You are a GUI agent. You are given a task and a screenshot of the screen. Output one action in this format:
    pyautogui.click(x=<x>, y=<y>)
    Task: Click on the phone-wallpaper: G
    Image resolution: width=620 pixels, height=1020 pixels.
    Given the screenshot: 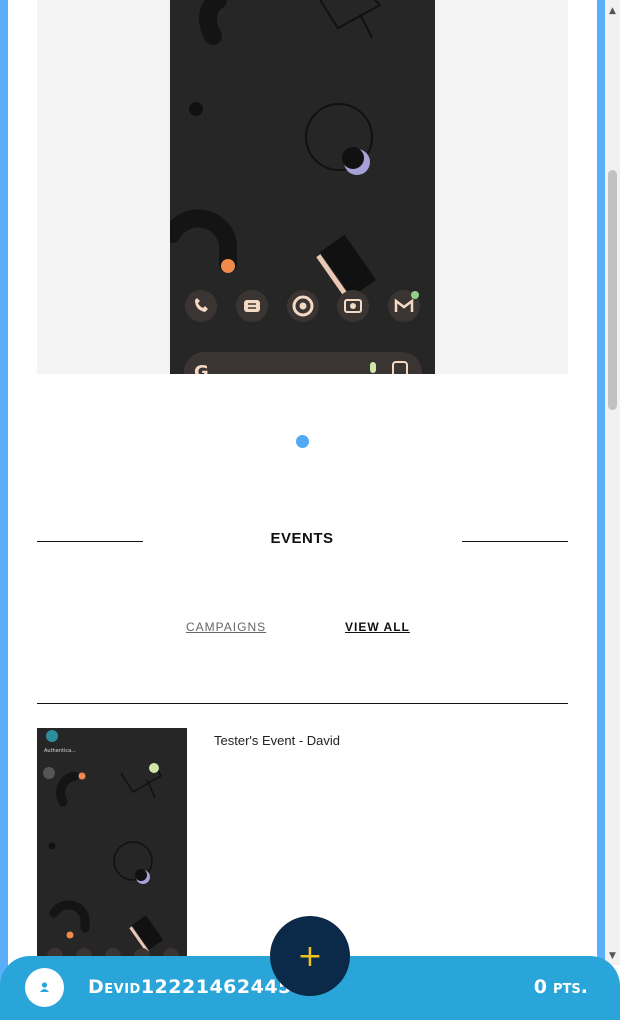 What is the action you would take?
    pyautogui.click(x=296, y=187)
    